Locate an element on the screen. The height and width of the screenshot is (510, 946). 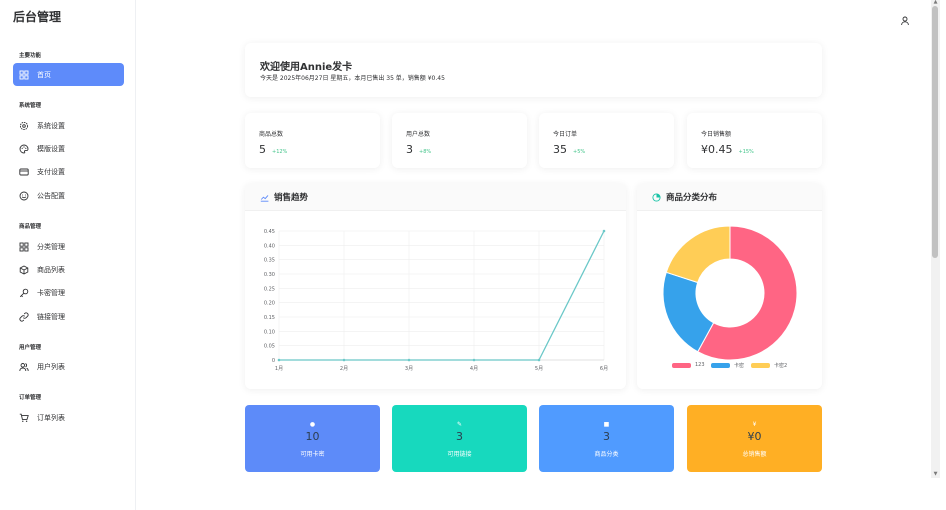
stat-change: +5% is located at coordinates (579, 152).